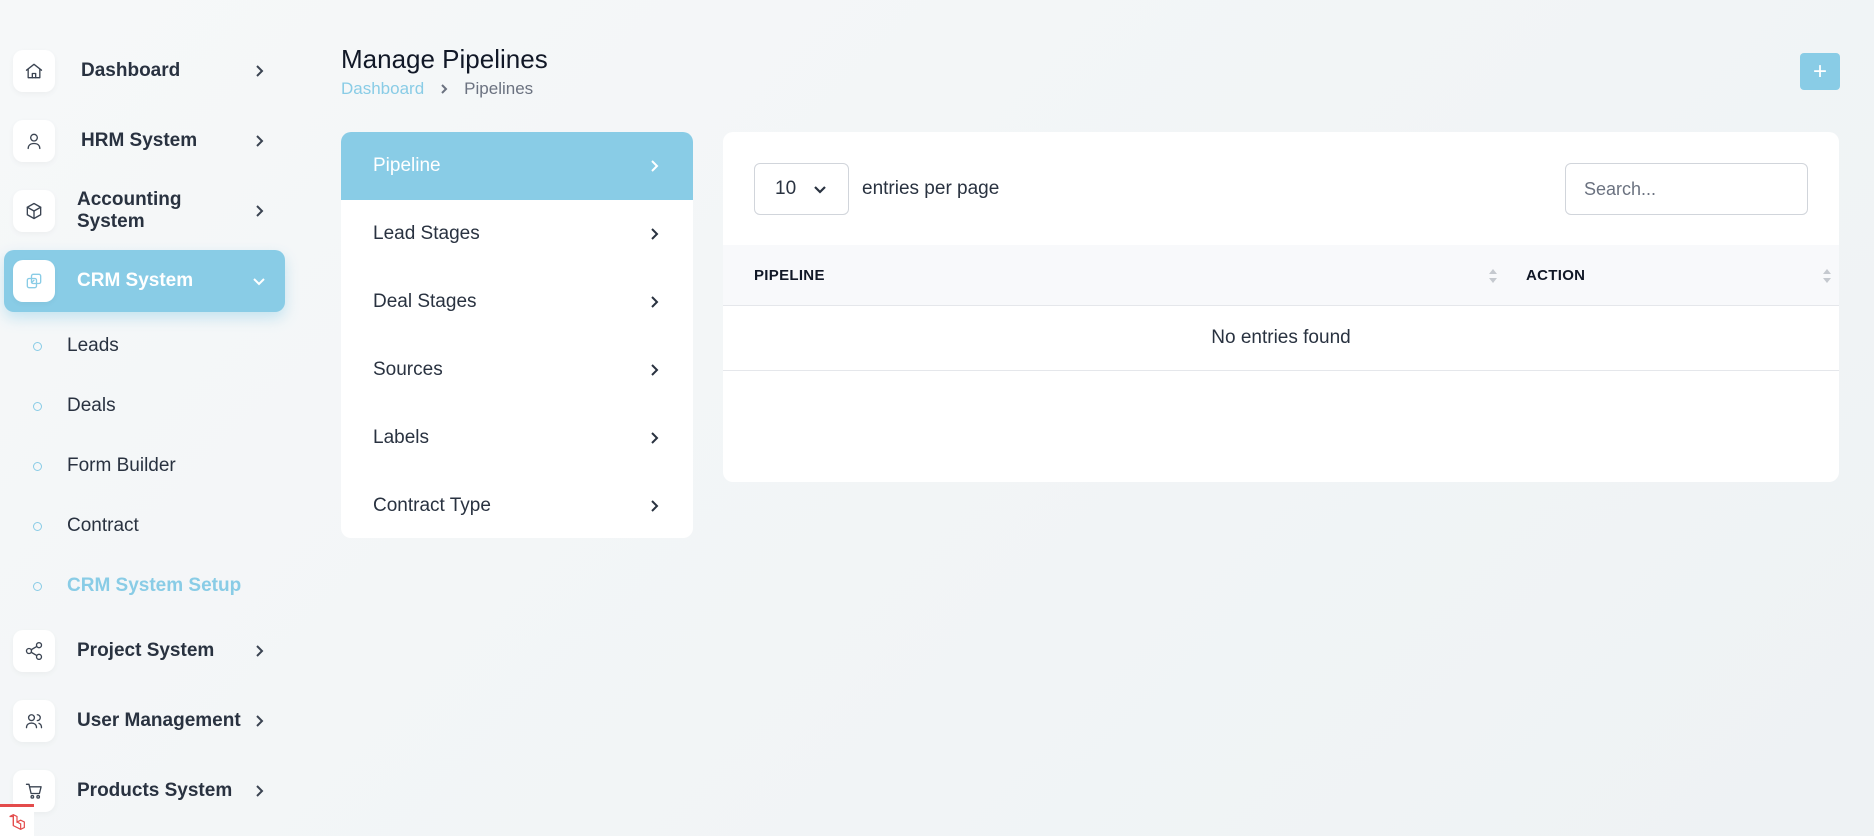 This screenshot has height=836, width=1874. What do you see at coordinates (931, 188) in the screenshot?
I see `per-page-label: entries per page` at bounding box center [931, 188].